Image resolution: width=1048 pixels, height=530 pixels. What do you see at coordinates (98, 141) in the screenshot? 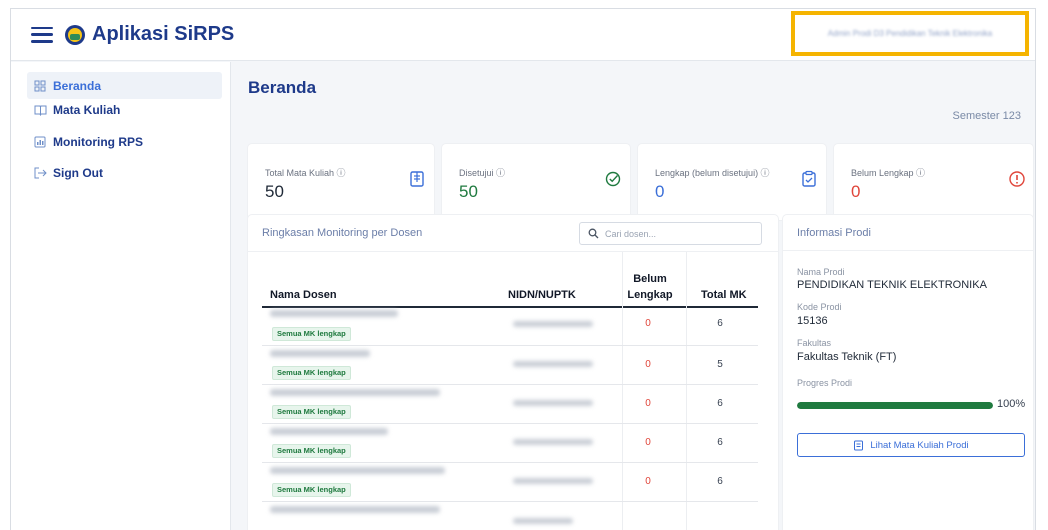
I see `sidebar-item-label: Monitoring RPS` at bounding box center [98, 141].